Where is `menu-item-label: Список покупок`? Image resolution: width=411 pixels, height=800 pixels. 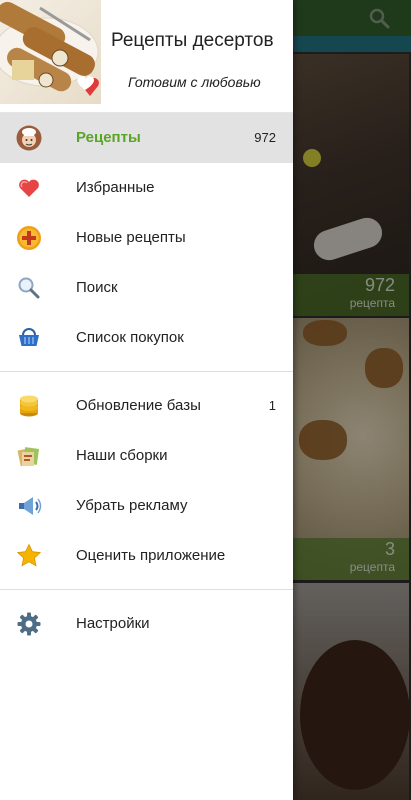 menu-item-label: Список покупок is located at coordinates (130, 337).